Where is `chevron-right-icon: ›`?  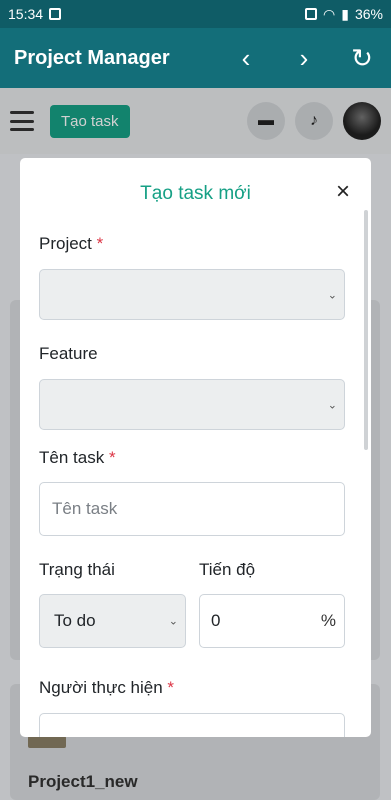
chevron-right-icon: › is located at coordinates (304, 58).